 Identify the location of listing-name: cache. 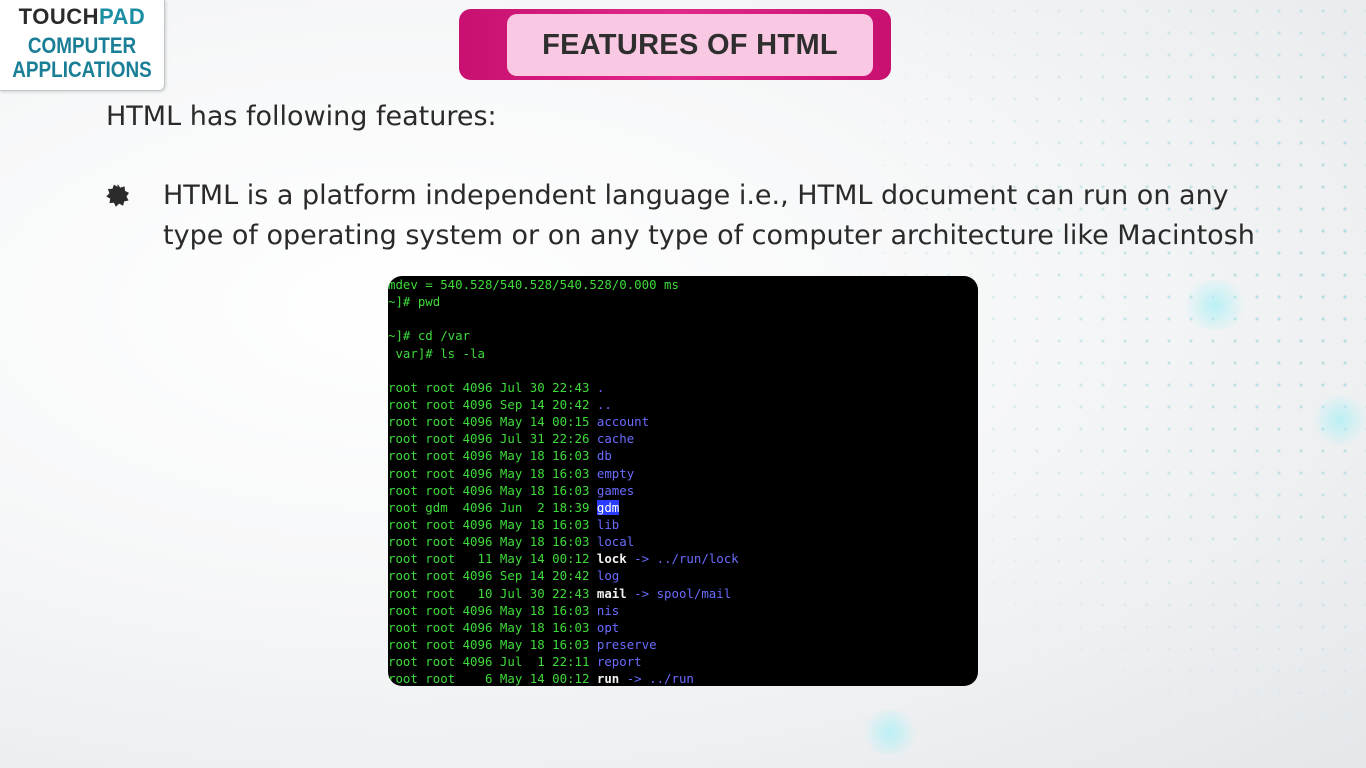
(615, 439).